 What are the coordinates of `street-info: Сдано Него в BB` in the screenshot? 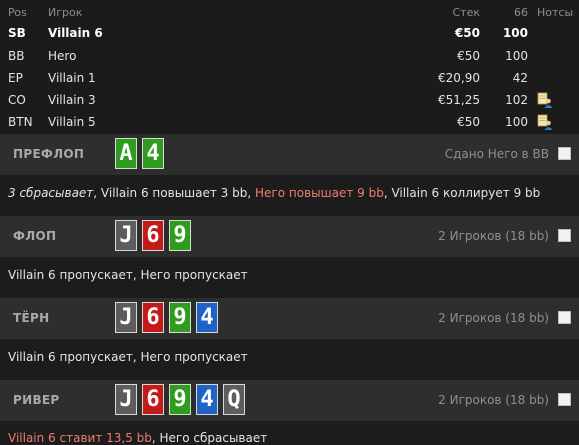 It's located at (496, 154).